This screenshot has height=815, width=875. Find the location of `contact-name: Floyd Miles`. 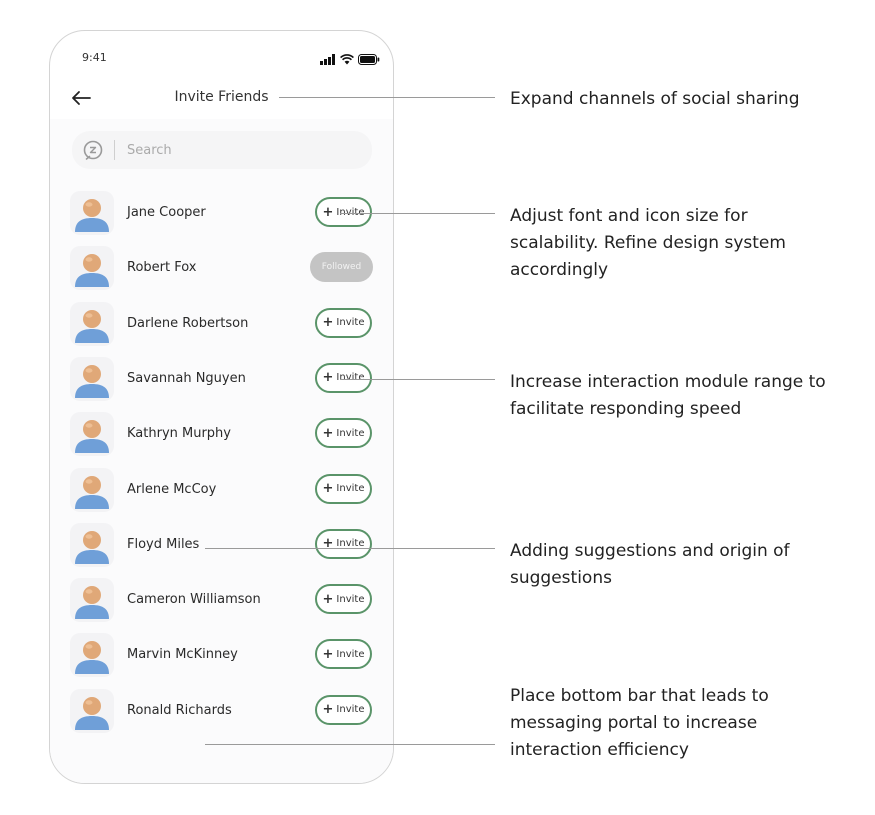

contact-name: Floyd Miles is located at coordinates (163, 544).